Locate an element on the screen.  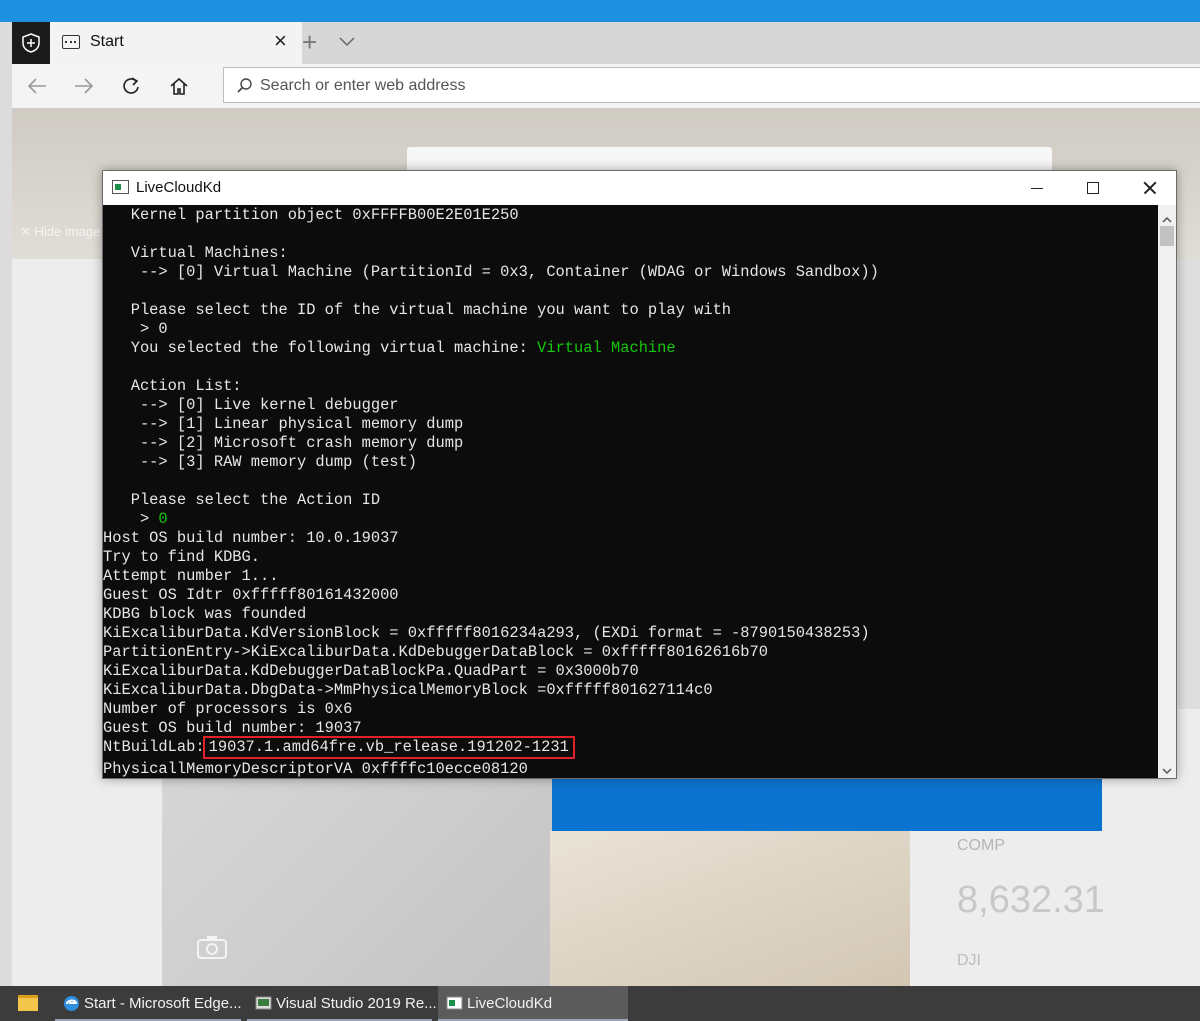
console-line: Please select the Action ID is located at coordinates (242, 500).